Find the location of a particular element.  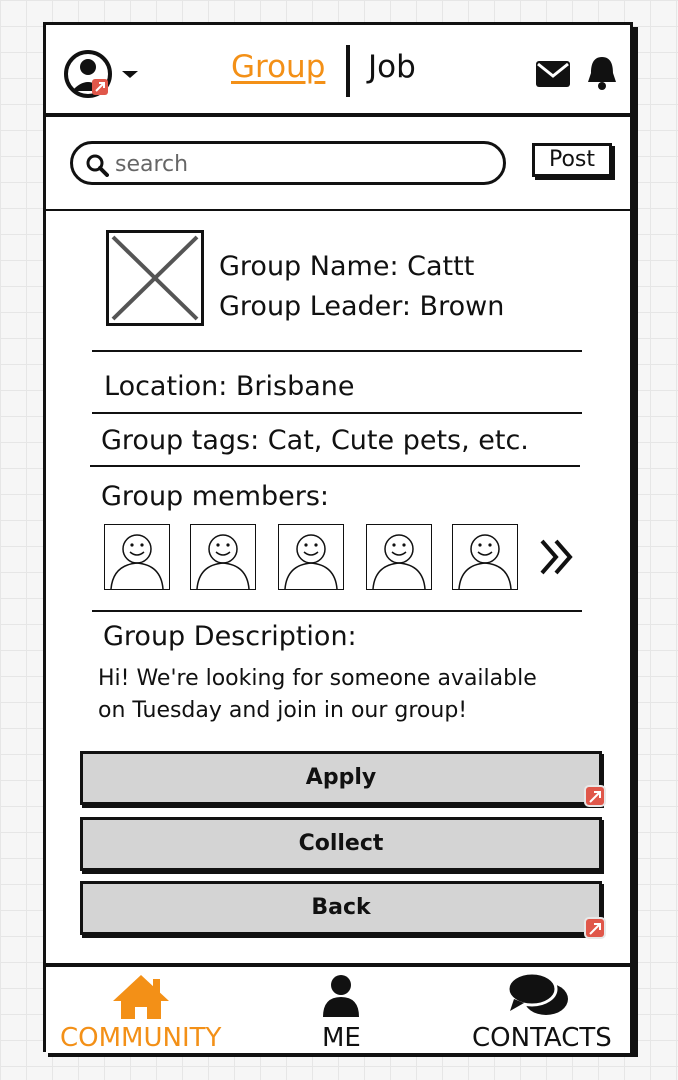

group-name: Group Name: Cattt is located at coordinates (347, 266).